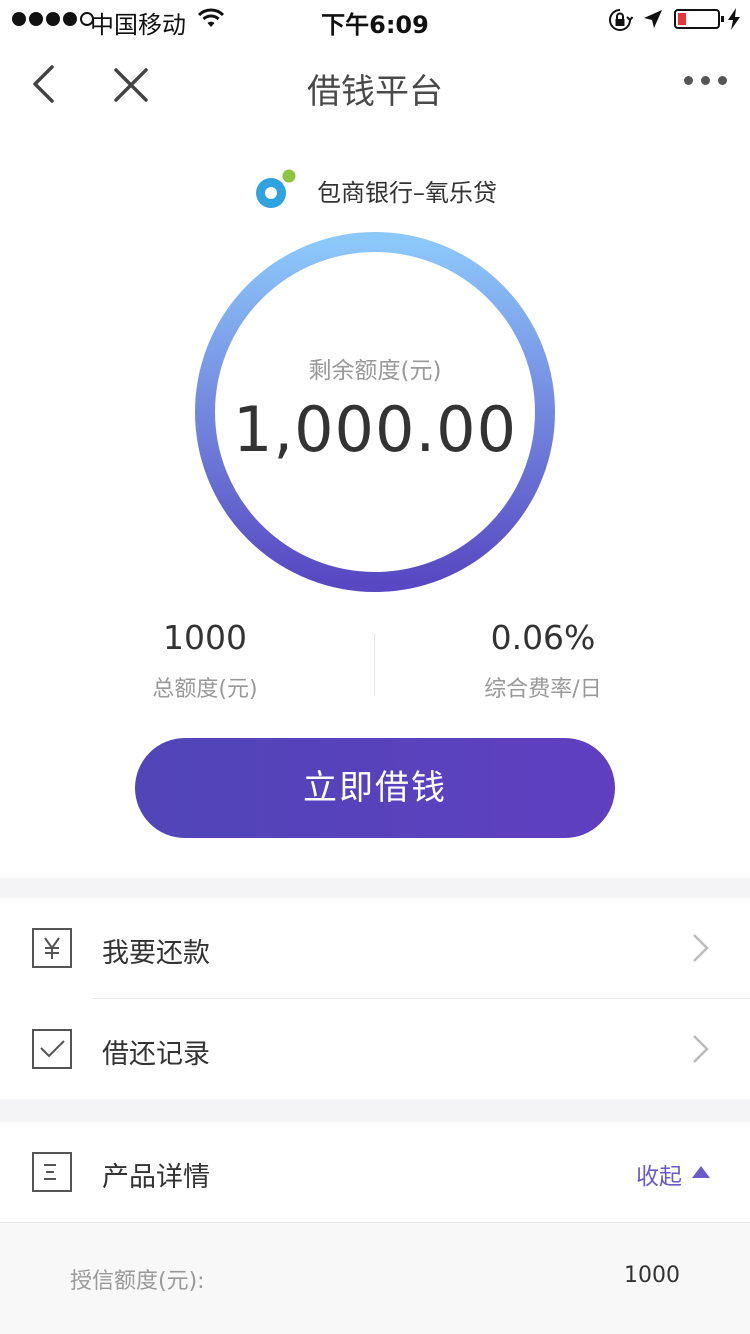 This screenshot has height=1334, width=750. I want to click on credit-summary: 剩余额度(元) 1,000.00, so click(375, 412).